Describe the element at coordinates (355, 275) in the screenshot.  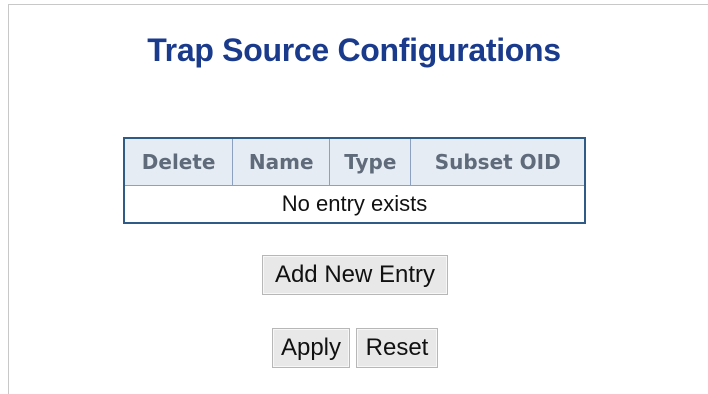
I see `add-new-entry-button: Add New Entry` at that location.